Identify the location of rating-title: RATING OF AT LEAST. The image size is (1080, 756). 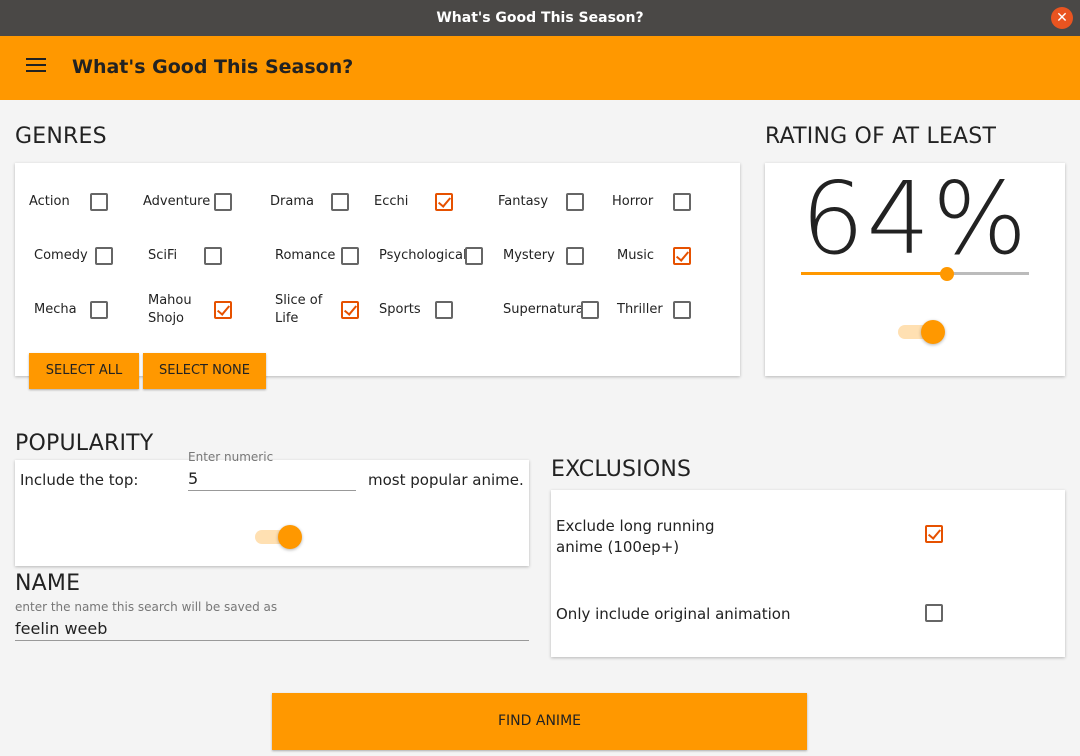
(881, 136).